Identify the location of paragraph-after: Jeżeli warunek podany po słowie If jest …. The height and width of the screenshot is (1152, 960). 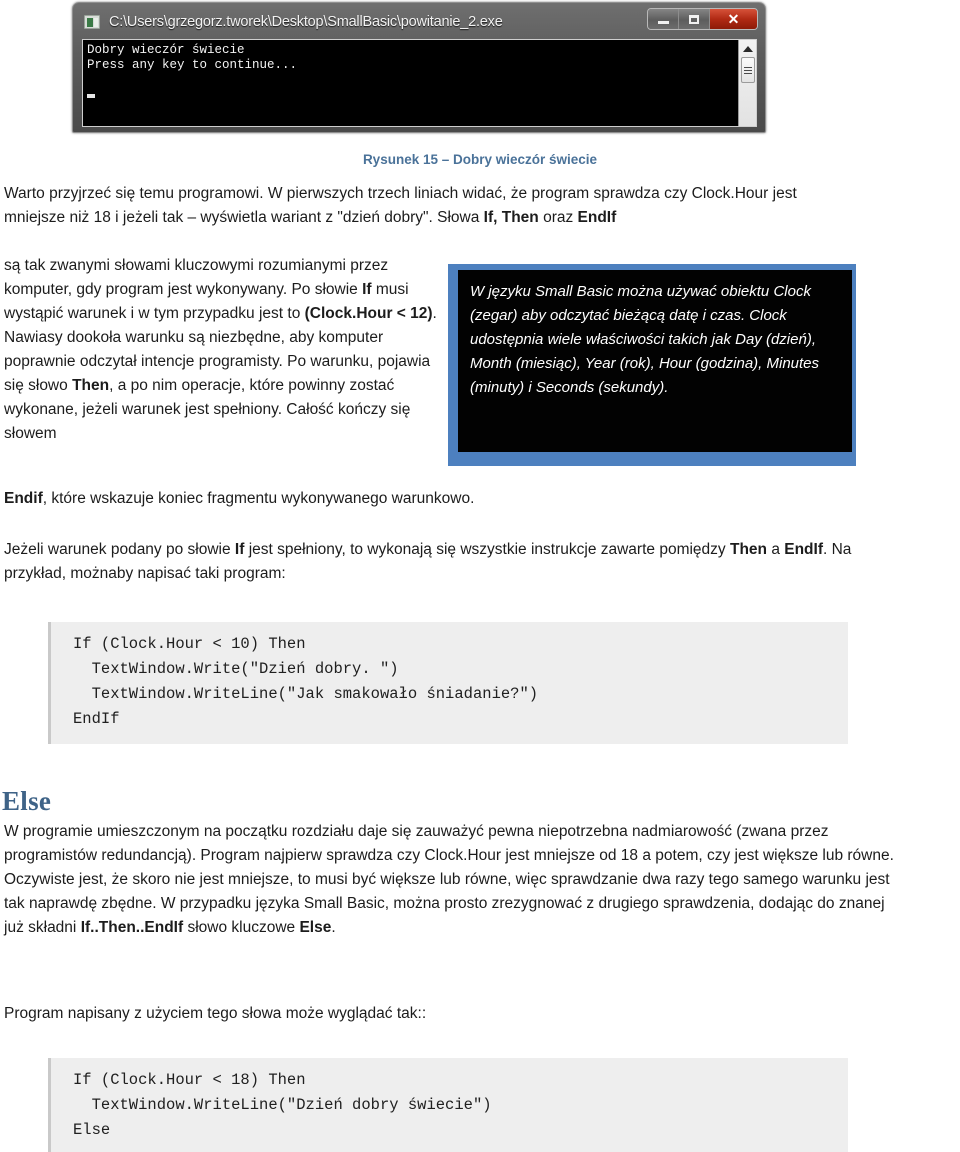
(428, 561).